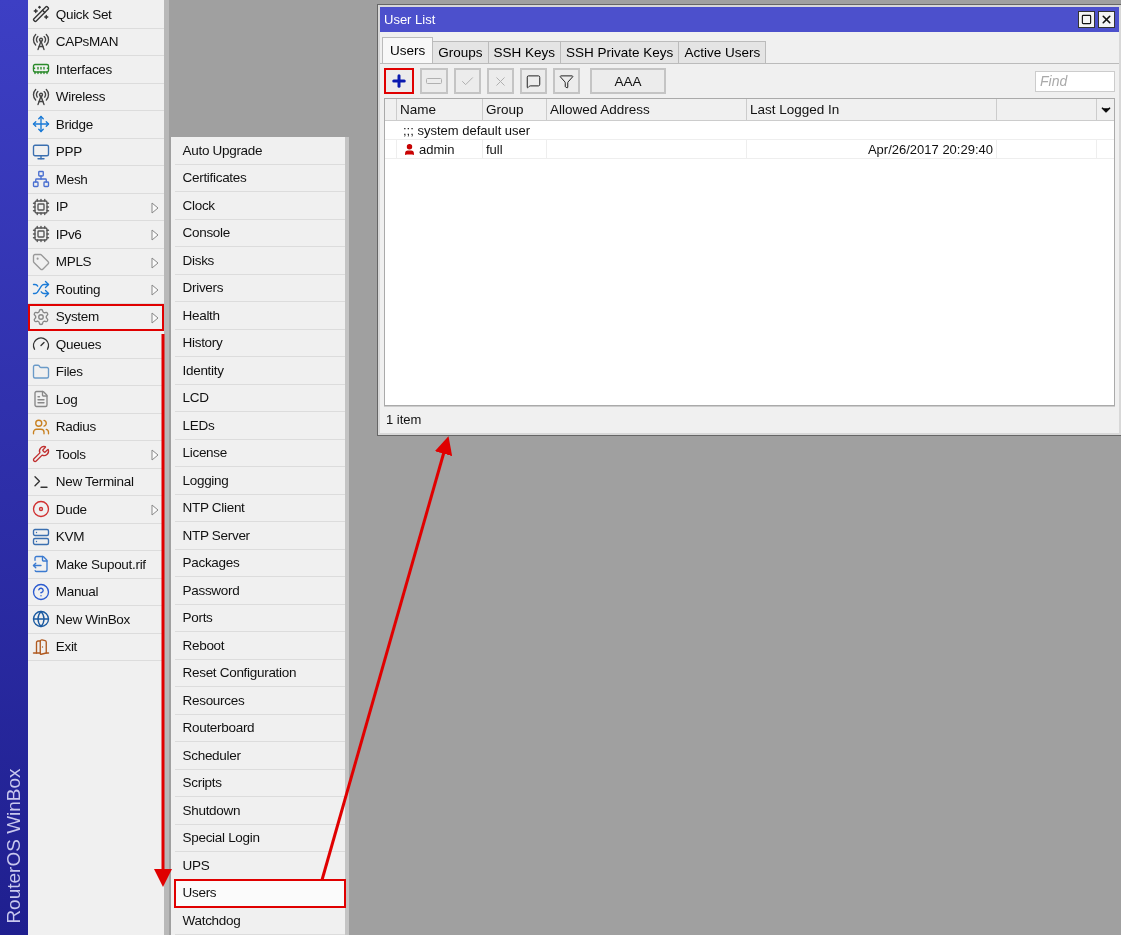 The width and height of the screenshot is (1121, 935). Describe the element at coordinates (259, 618) in the screenshot. I see `submenu-item: Ports` at that location.